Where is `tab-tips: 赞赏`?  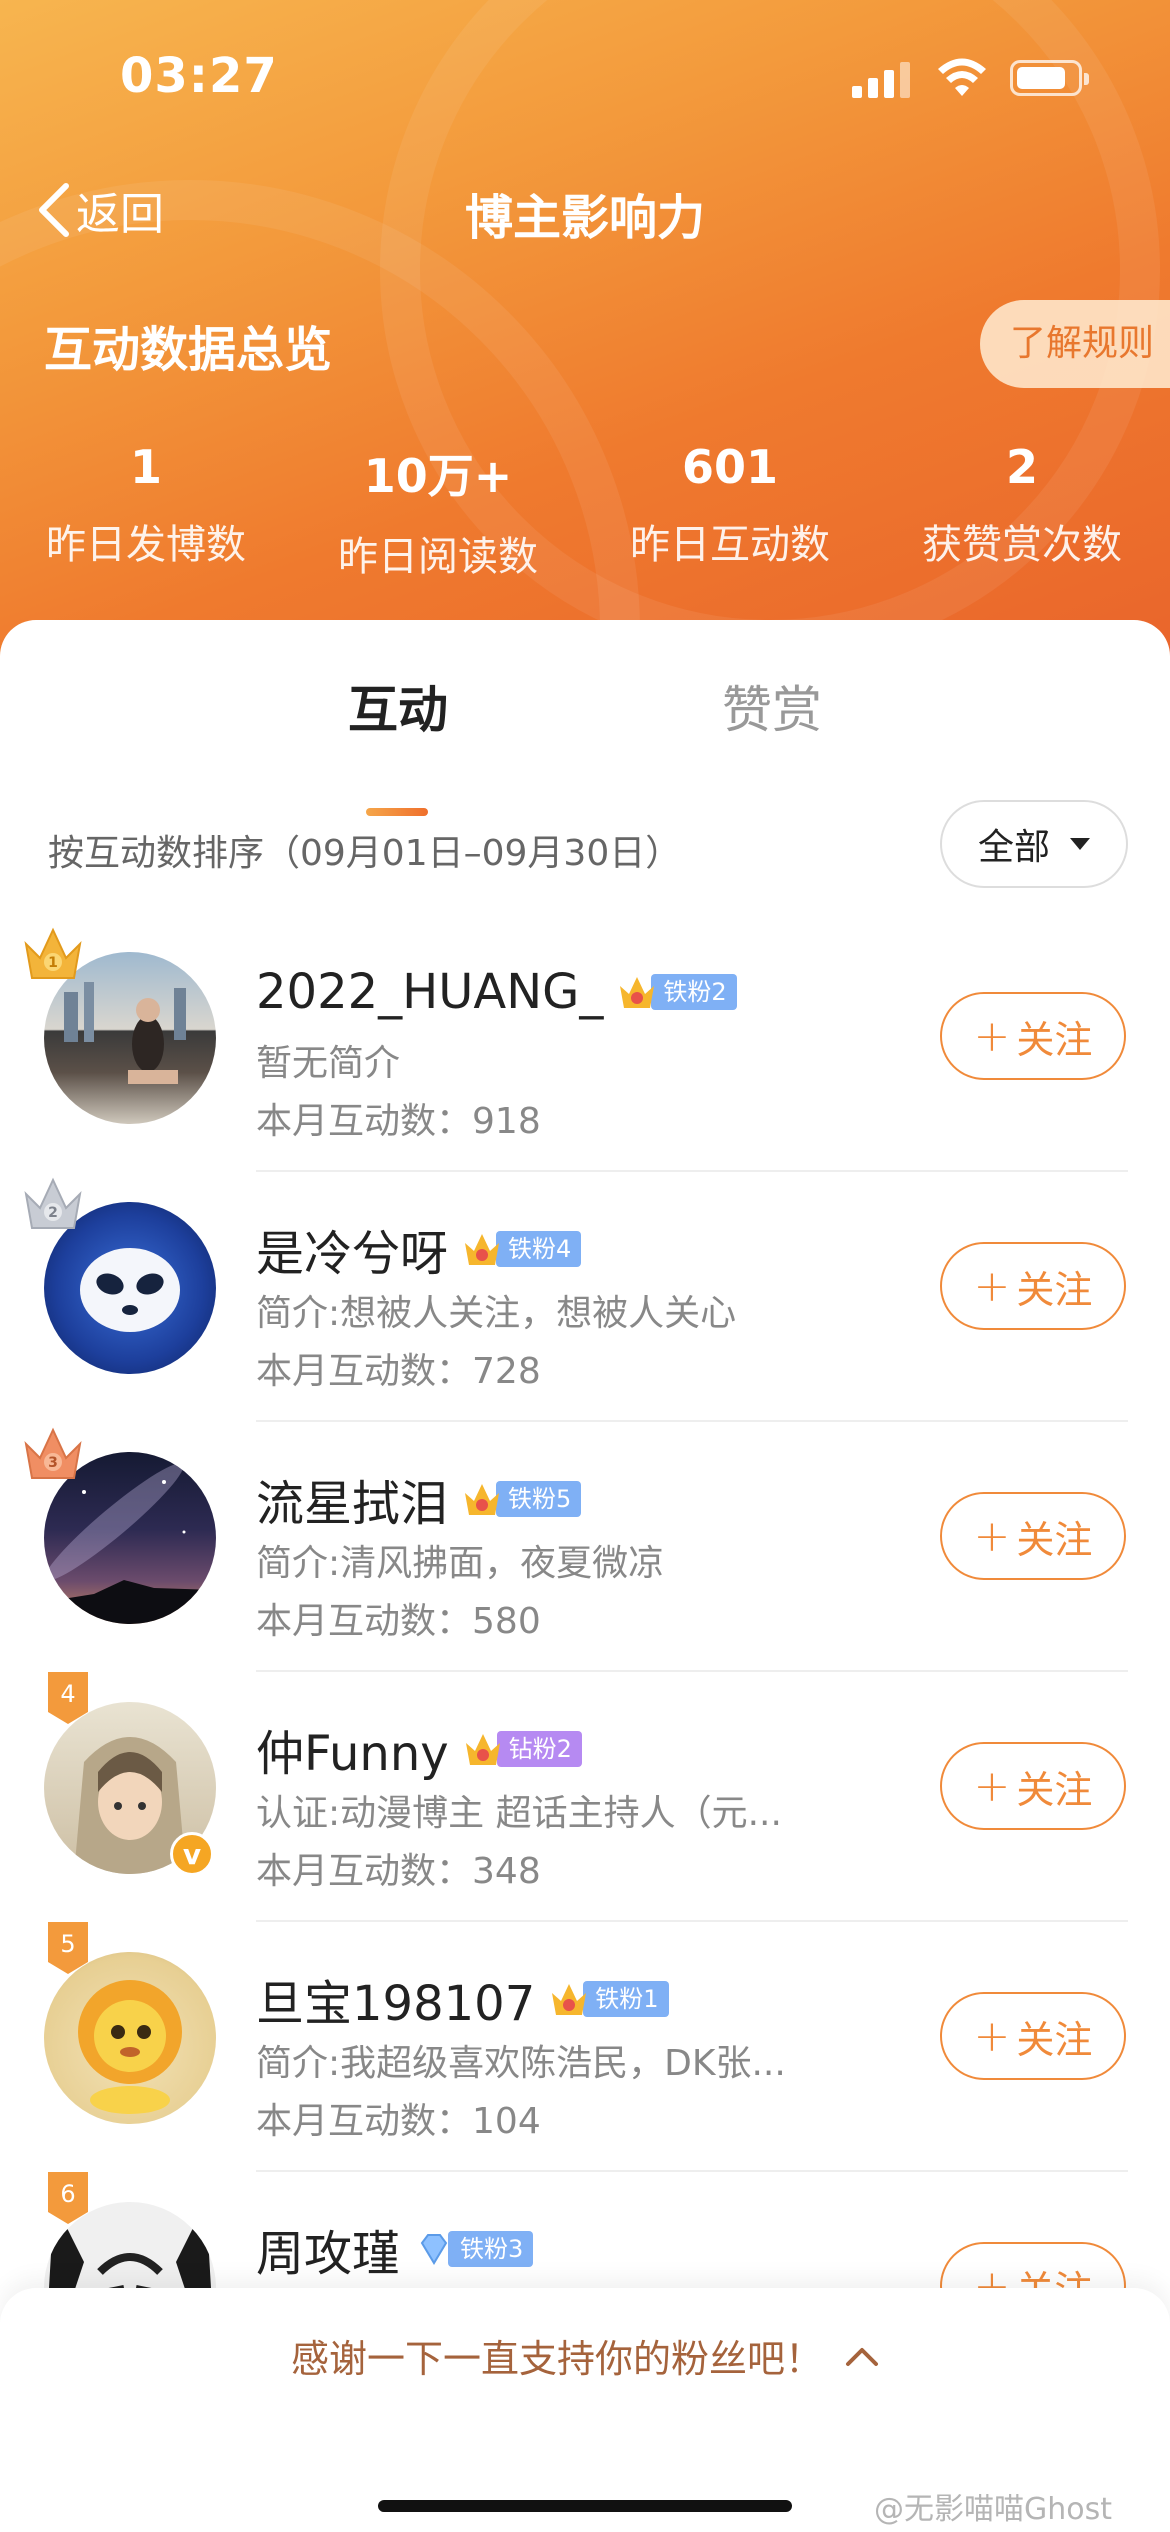
tab-tips: 赞赏 is located at coordinates (772, 706).